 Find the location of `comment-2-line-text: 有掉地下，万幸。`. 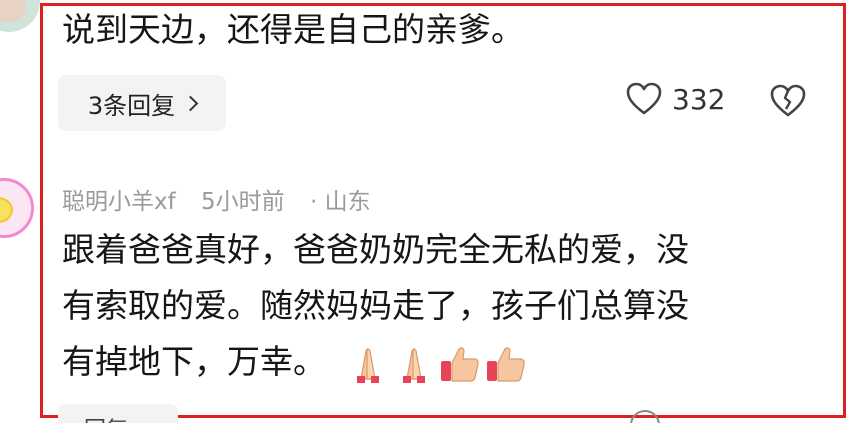

comment-2-line-text: 有掉地下，万幸。 is located at coordinates (194, 361).